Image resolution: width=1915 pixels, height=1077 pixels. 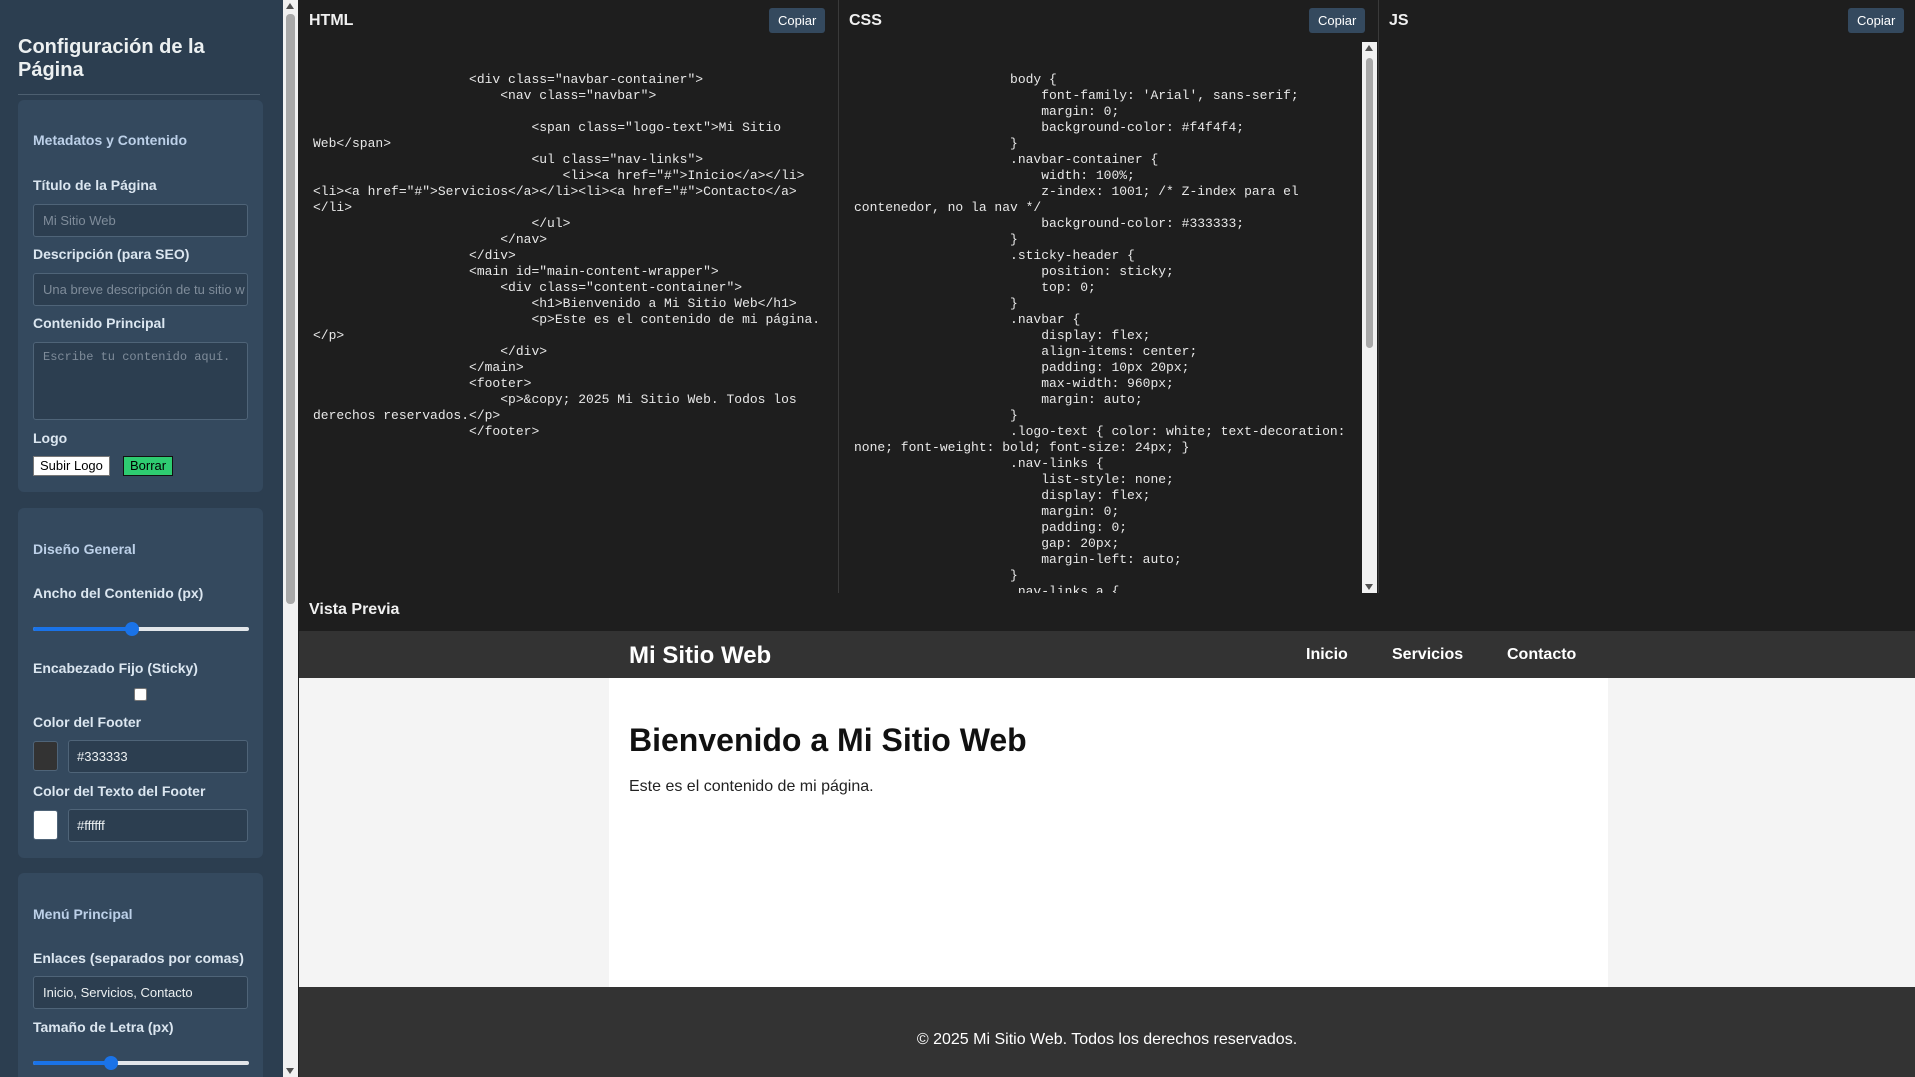 I want to click on preview-nav-link-inicio: Inicio, so click(x=1327, y=655).